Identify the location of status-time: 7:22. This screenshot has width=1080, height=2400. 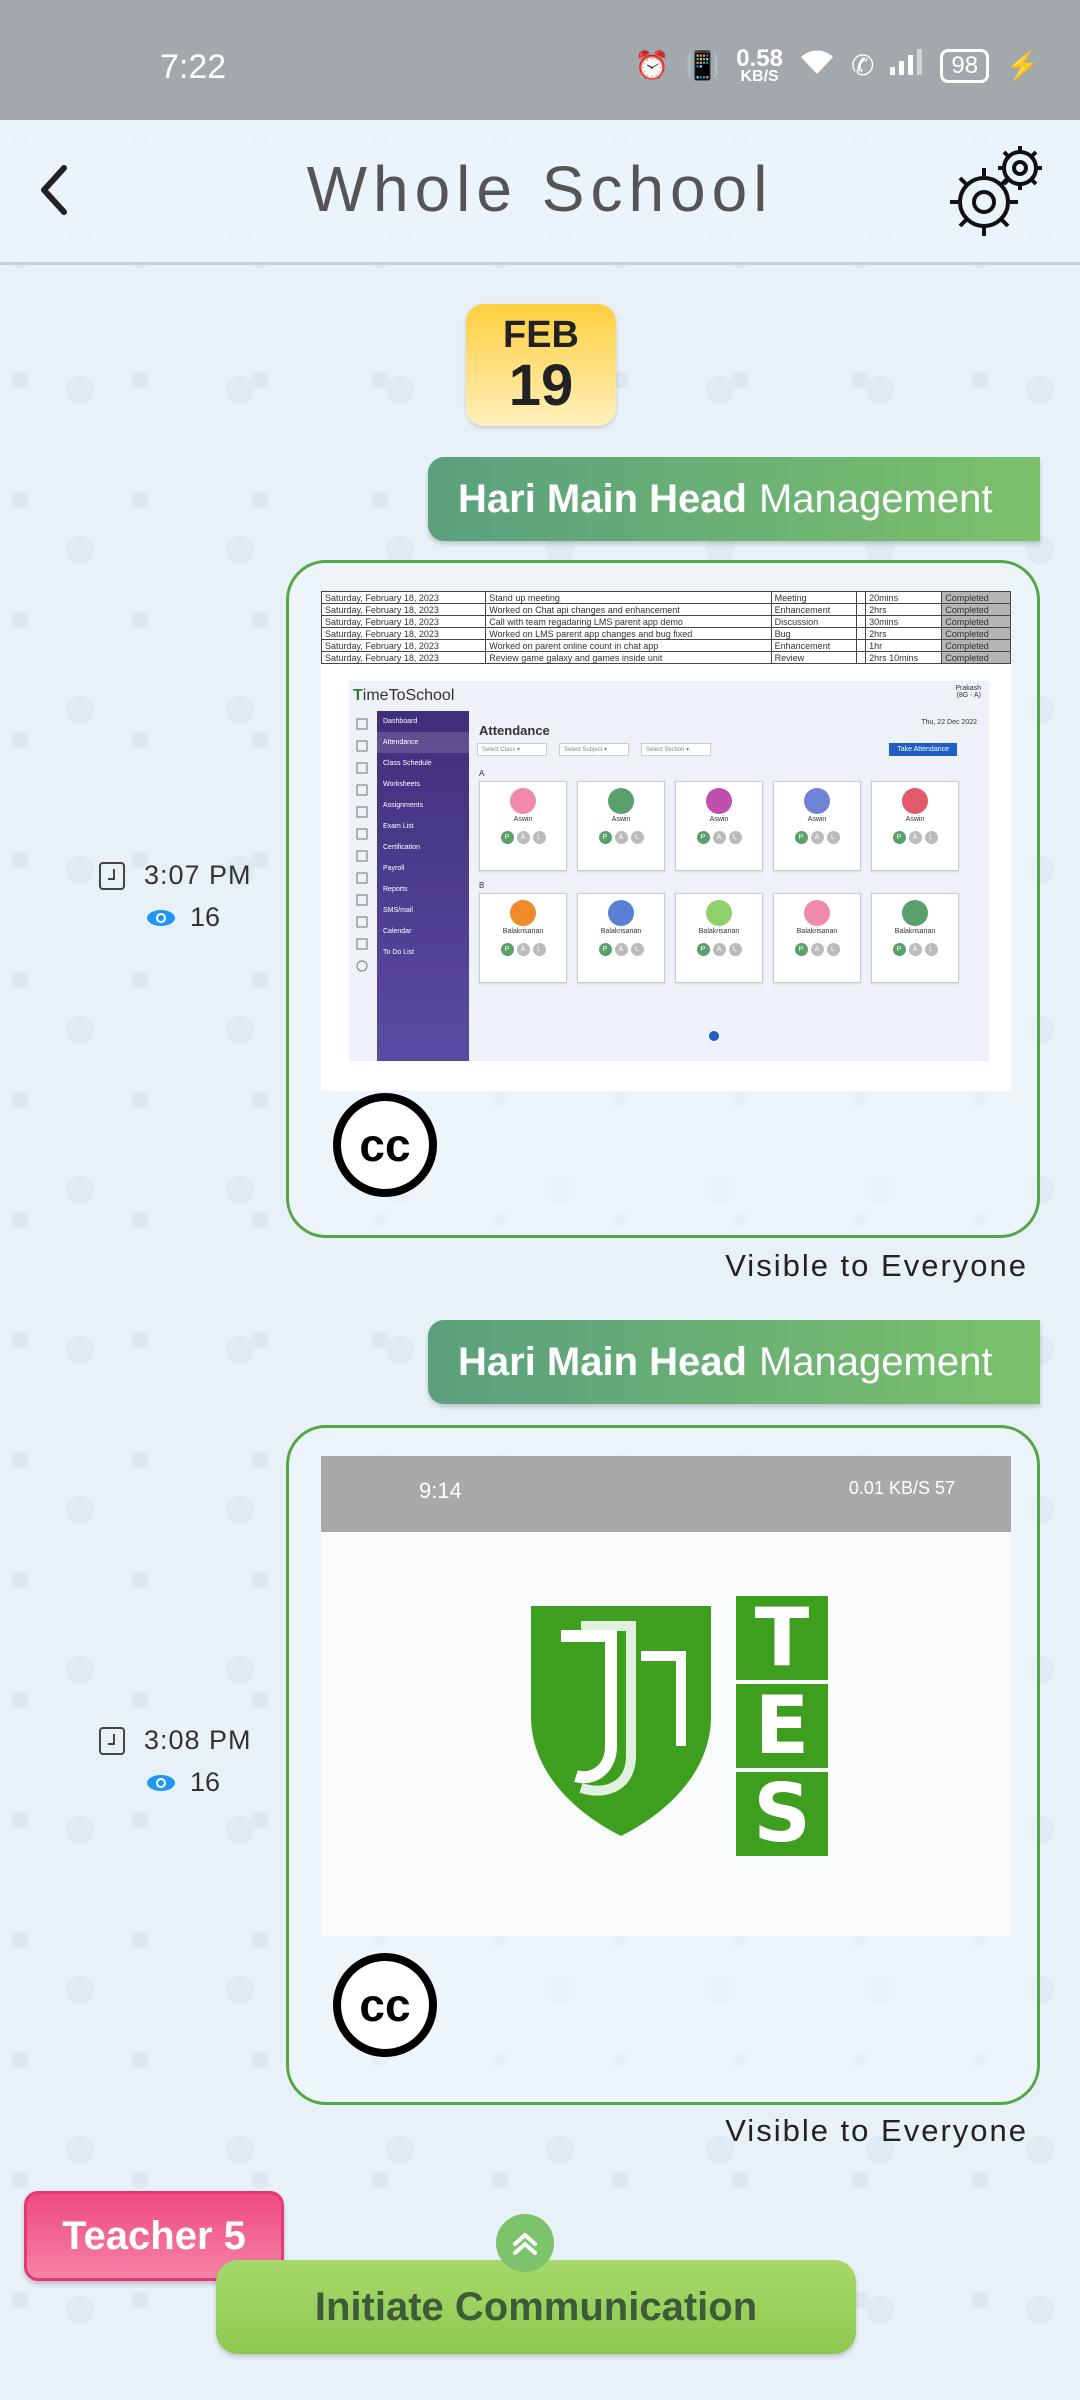
(193, 67).